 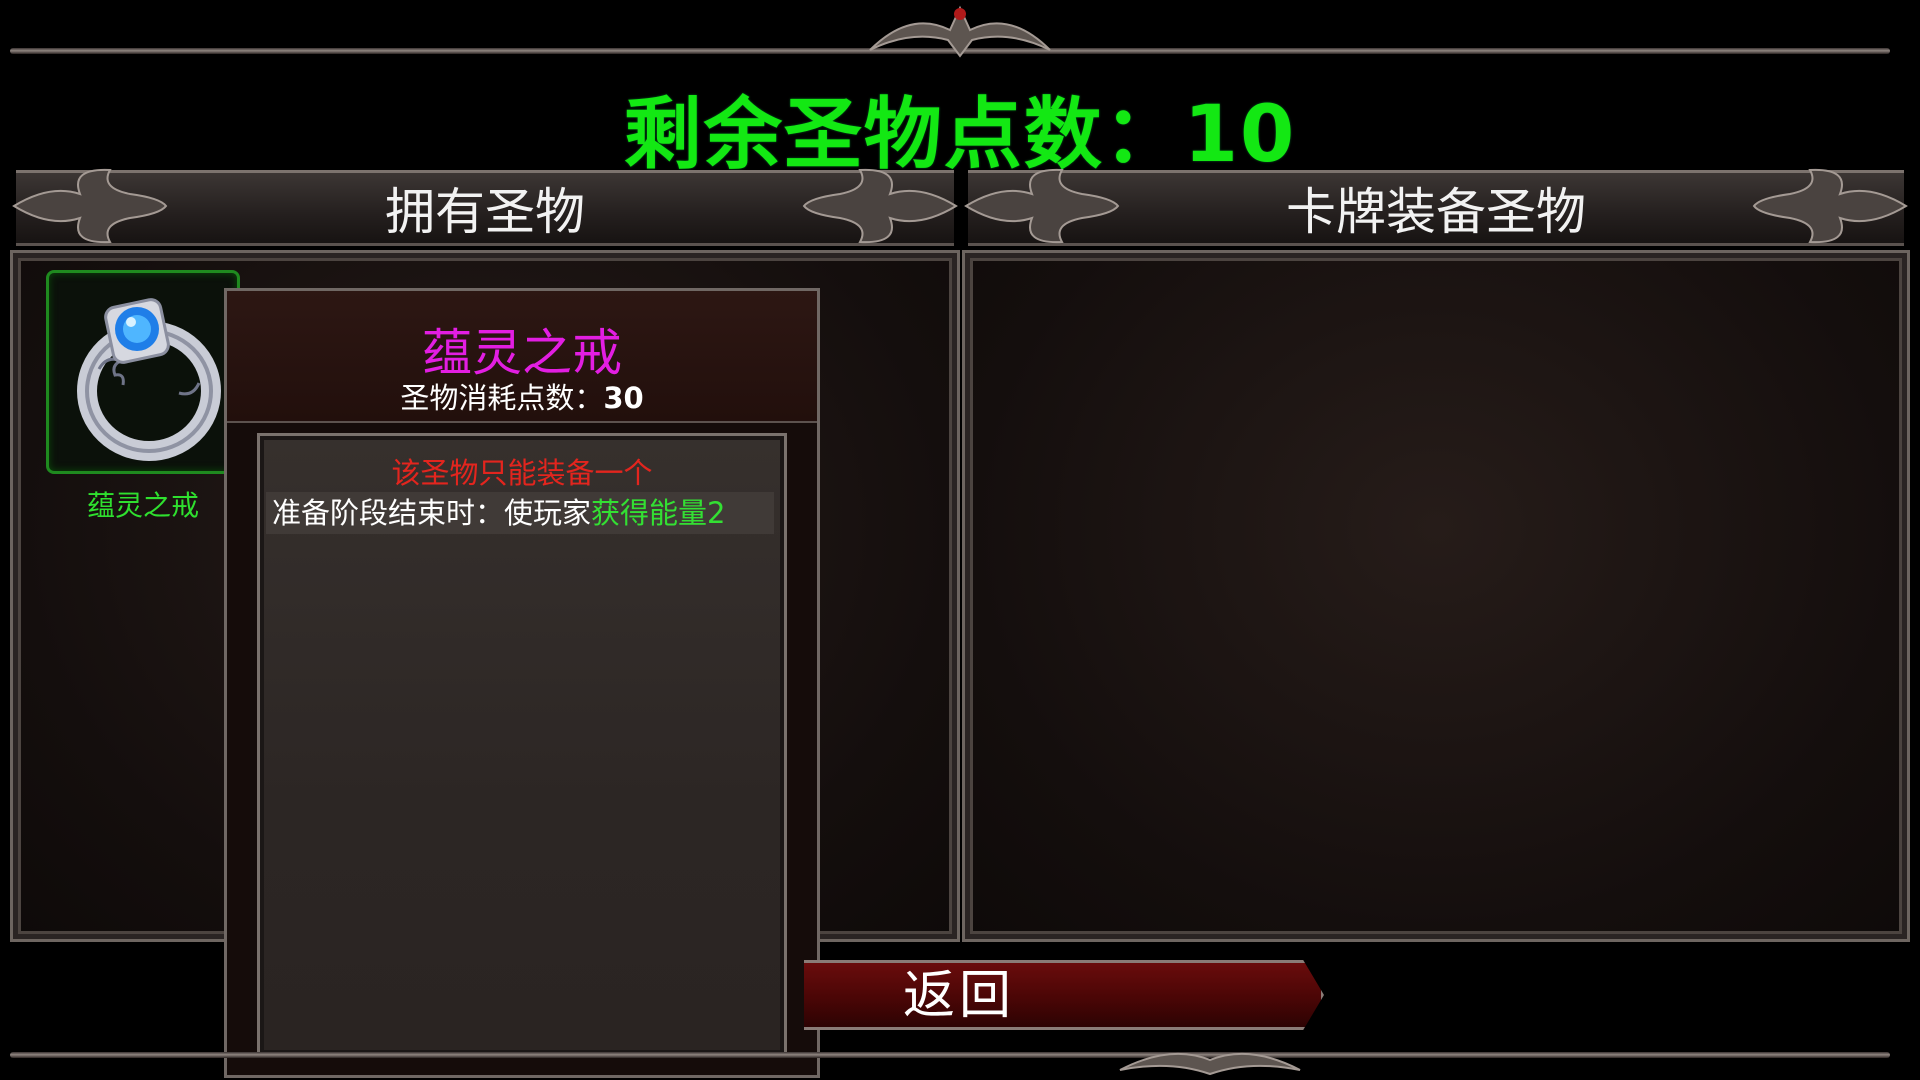 What do you see at coordinates (502, 398) in the screenshot?
I see `tooltip-cost-label: 圣物消耗点数：` at bounding box center [502, 398].